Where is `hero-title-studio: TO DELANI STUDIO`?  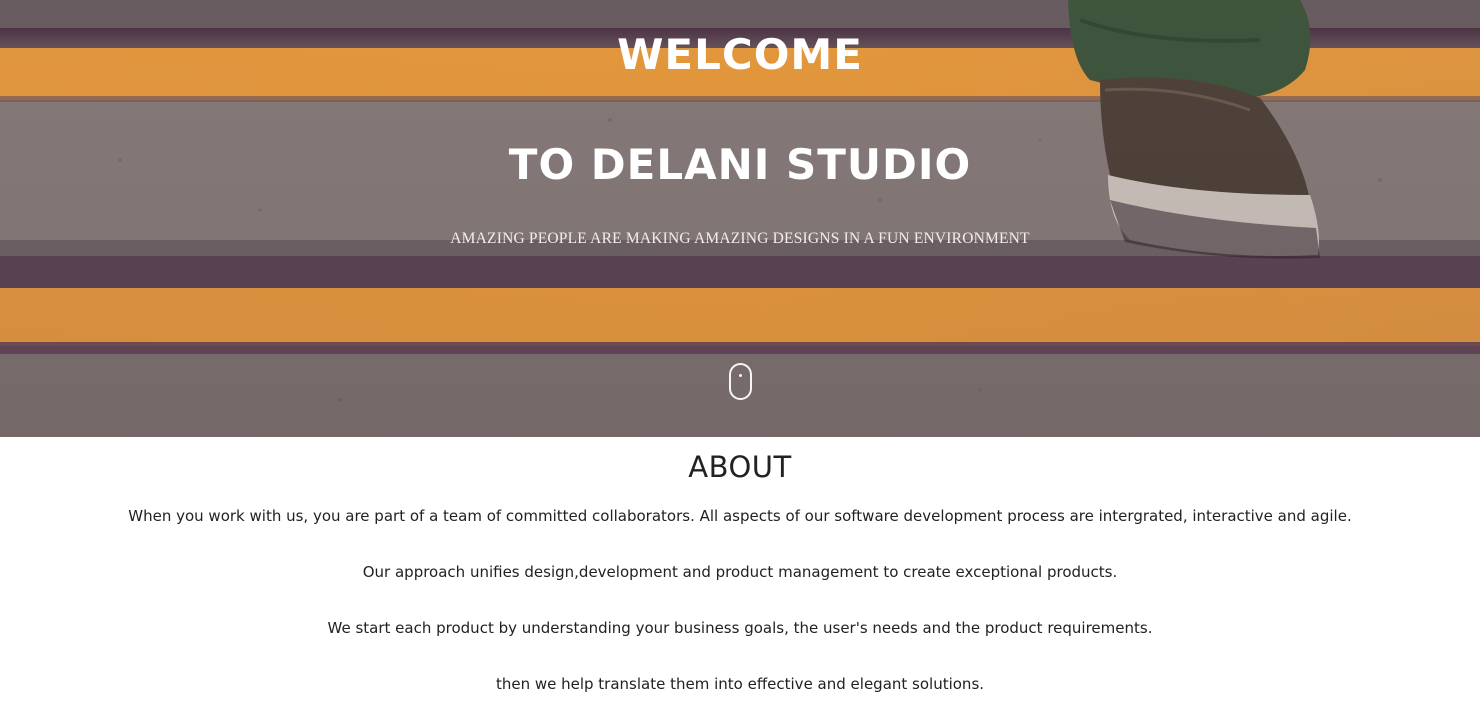 hero-title-studio: TO DELANI STUDIO is located at coordinates (740, 164).